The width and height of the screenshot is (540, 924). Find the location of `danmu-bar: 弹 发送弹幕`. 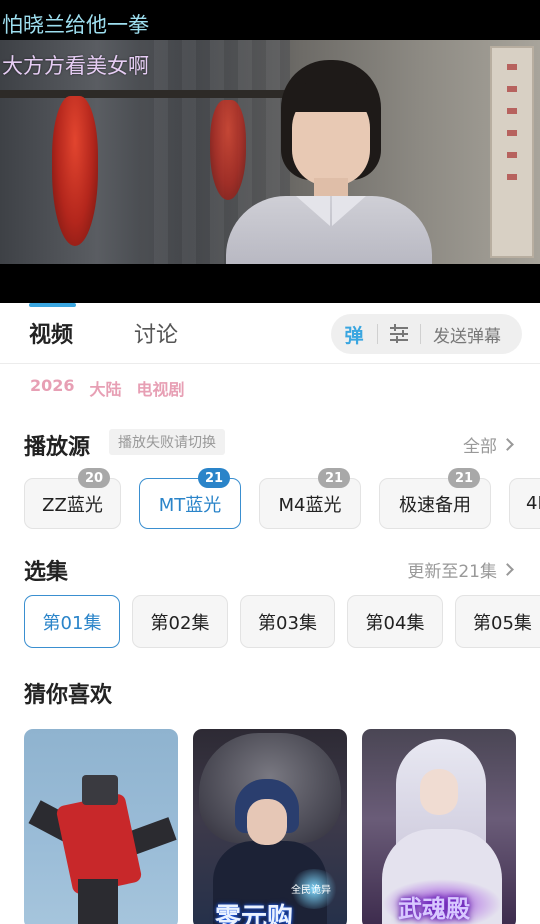

danmu-bar: 弹 发送弹幕 is located at coordinates (426, 334).